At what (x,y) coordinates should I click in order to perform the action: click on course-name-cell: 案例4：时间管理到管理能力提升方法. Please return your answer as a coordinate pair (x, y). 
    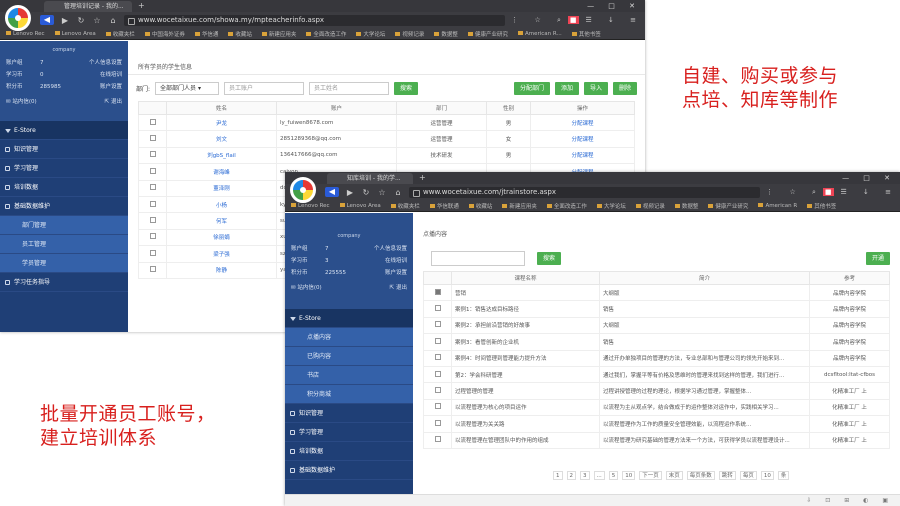
    Looking at the image, I should click on (525, 358).